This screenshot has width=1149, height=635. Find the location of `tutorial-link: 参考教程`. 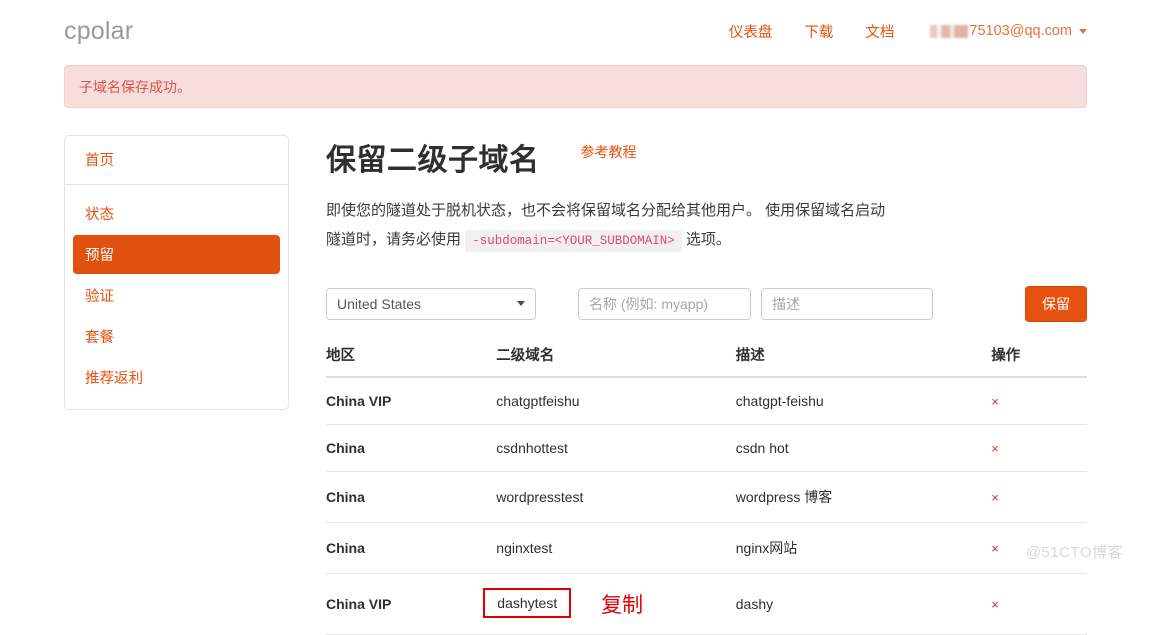

tutorial-link: 参考教程 is located at coordinates (609, 152).